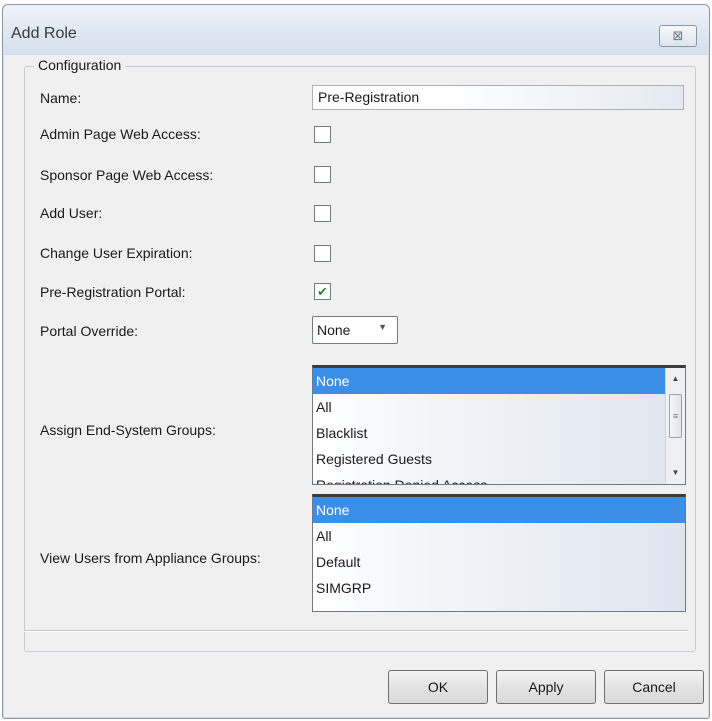  I want to click on assign-end-system-groups-label: Assign End-System Groups:, so click(128, 430).